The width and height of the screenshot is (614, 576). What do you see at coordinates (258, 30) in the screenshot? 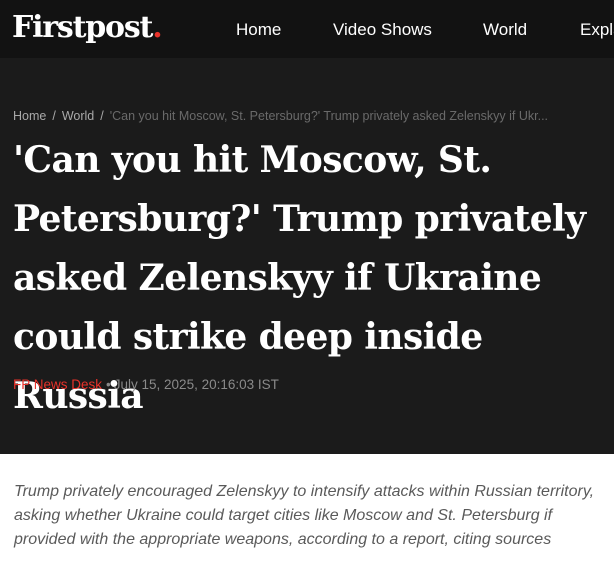
I see `nav-item-home: Home` at bounding box center [258, 30].